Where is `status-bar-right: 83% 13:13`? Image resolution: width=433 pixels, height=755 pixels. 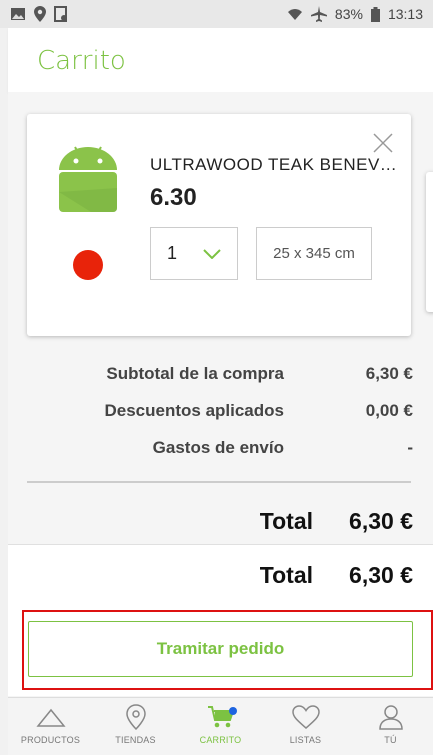 status-bar-right: 83% 13:13 is located at coordinates (355, 14).